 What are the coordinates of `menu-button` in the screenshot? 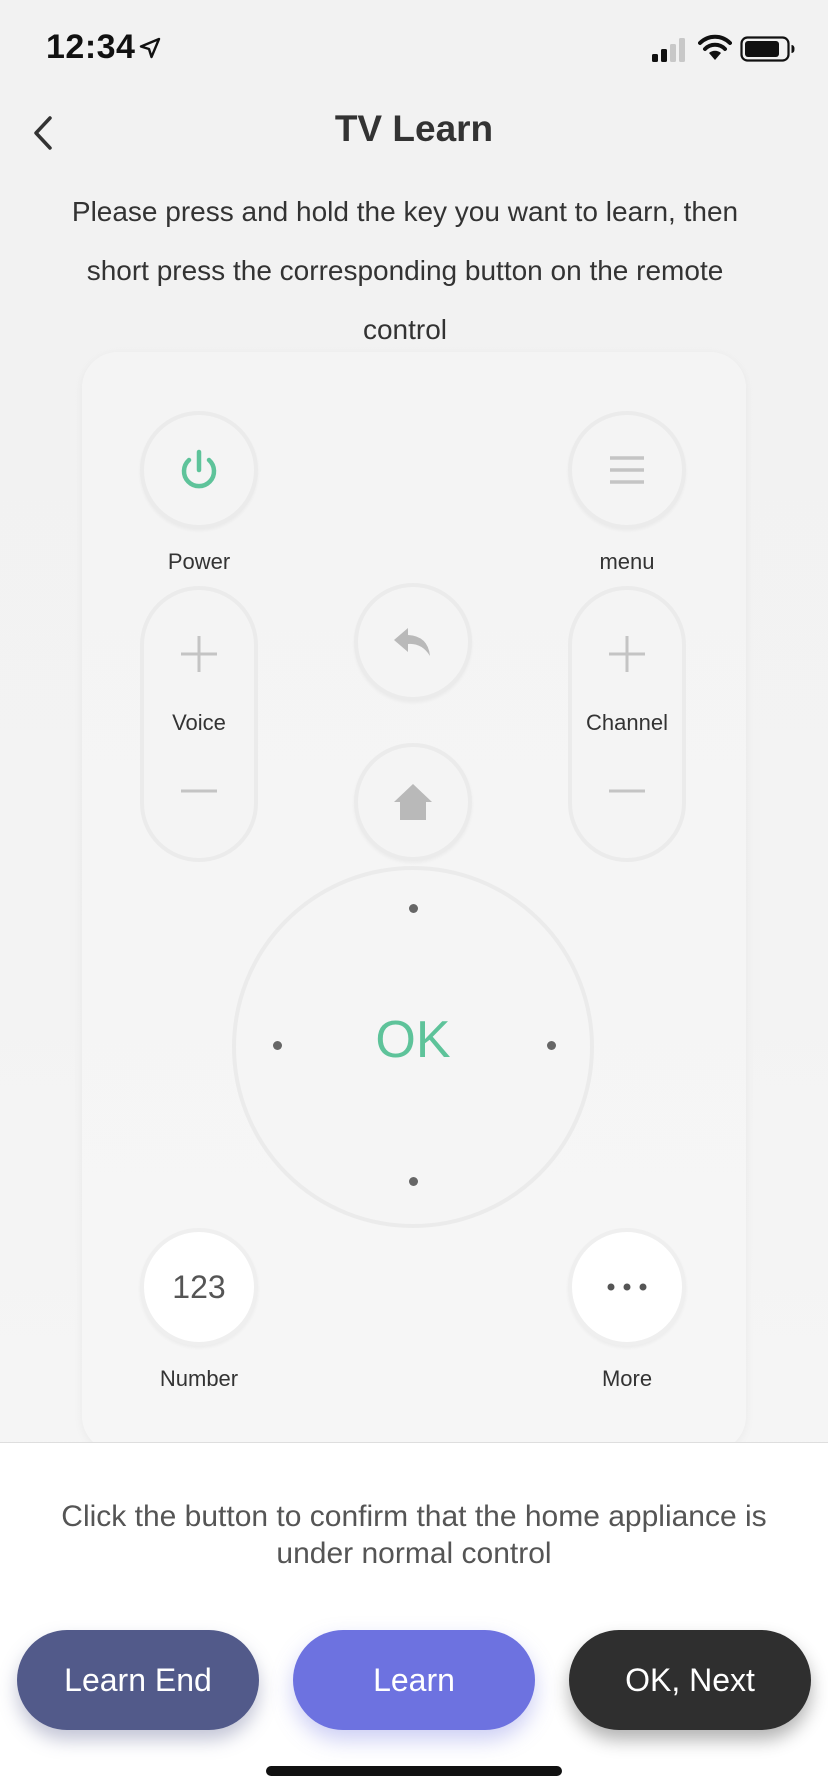 It's located at (627, 470).